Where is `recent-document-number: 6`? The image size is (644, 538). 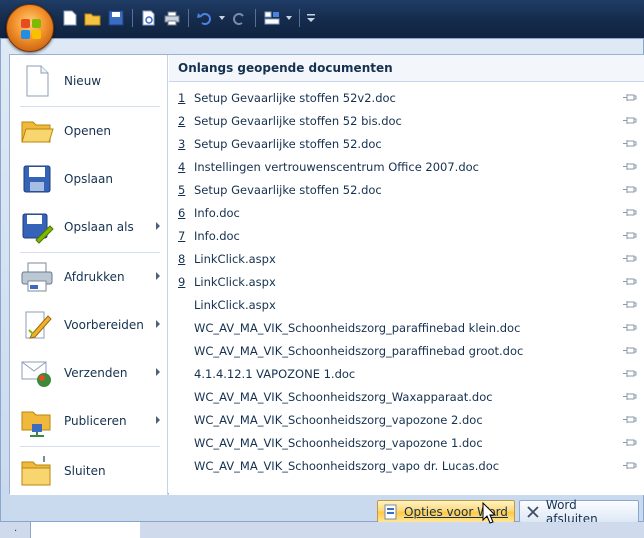
recent-document-number: 6 is located at coordinates (182, 212).